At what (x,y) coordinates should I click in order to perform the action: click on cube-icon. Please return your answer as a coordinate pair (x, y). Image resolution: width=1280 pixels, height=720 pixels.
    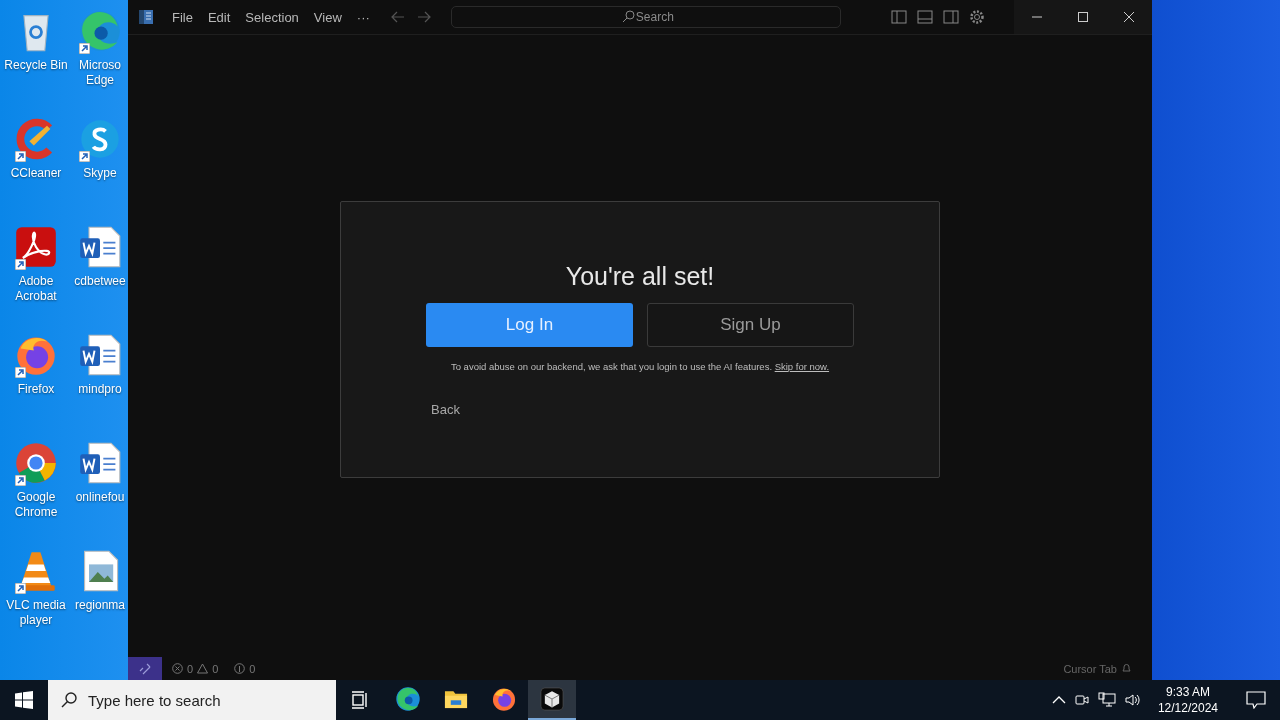
    Looking at the image, I should click on (552, 699).